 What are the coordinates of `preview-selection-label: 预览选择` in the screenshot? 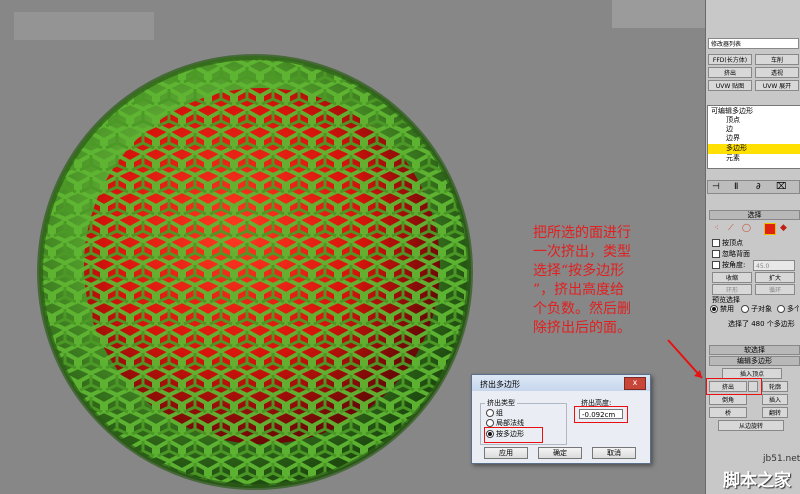 It's located at (726, 300).